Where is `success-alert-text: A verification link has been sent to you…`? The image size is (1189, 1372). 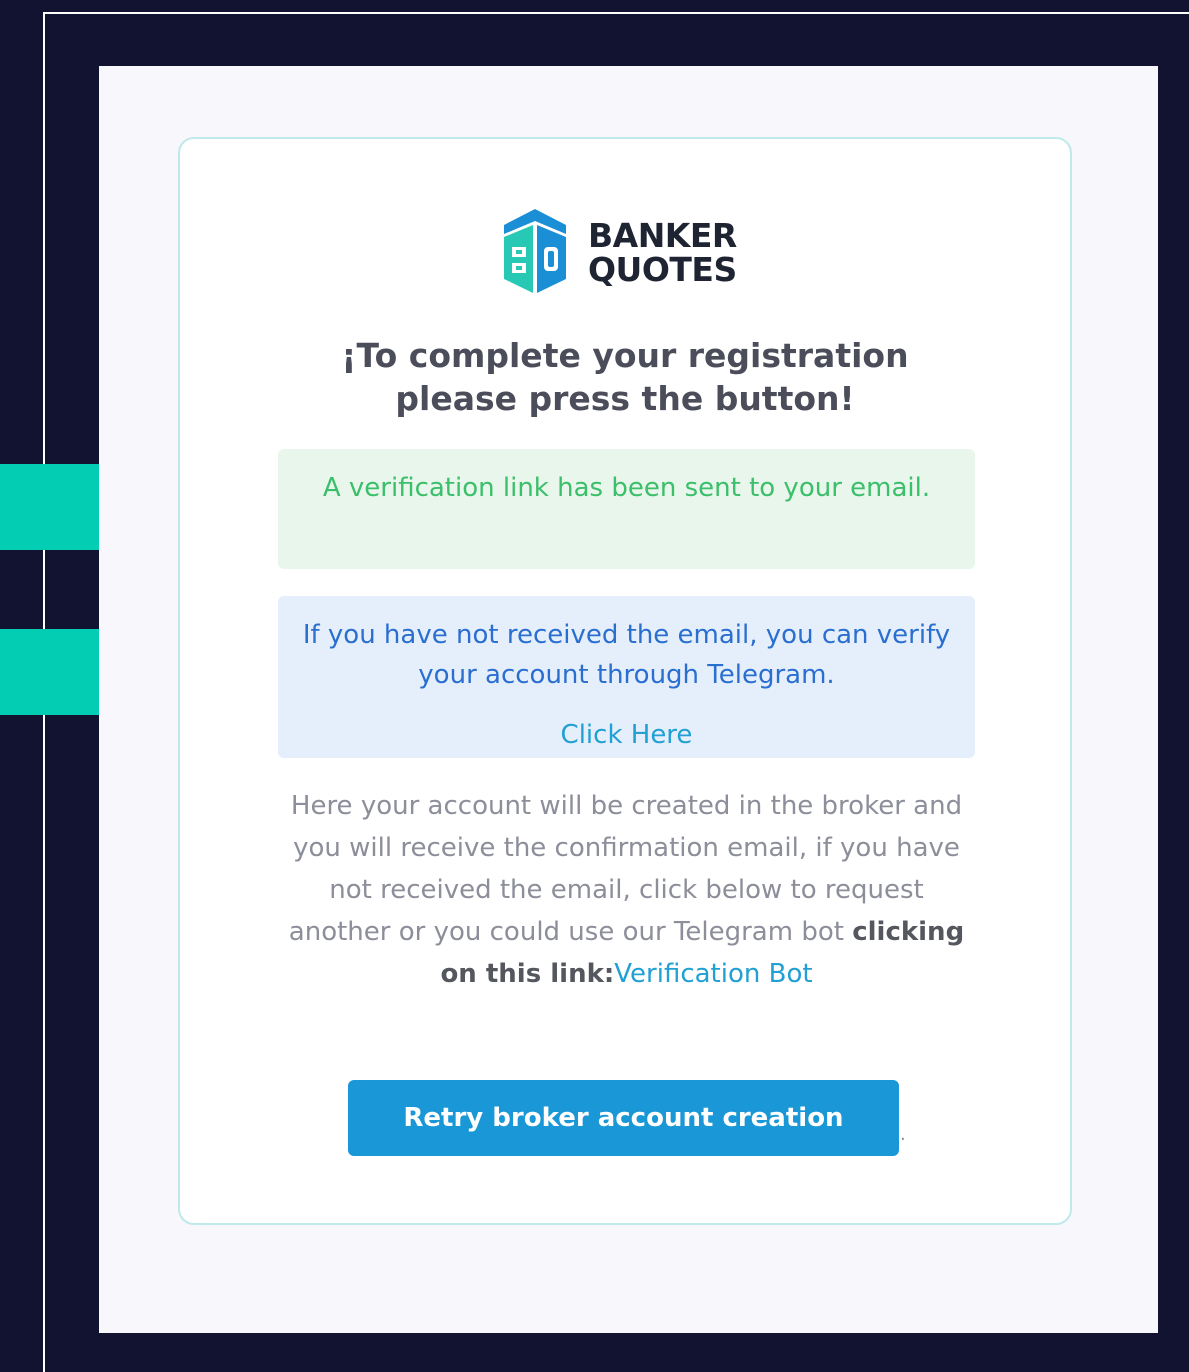
success-alert-text: A verification link has been sent to you… is located at coordinates (626, 488).